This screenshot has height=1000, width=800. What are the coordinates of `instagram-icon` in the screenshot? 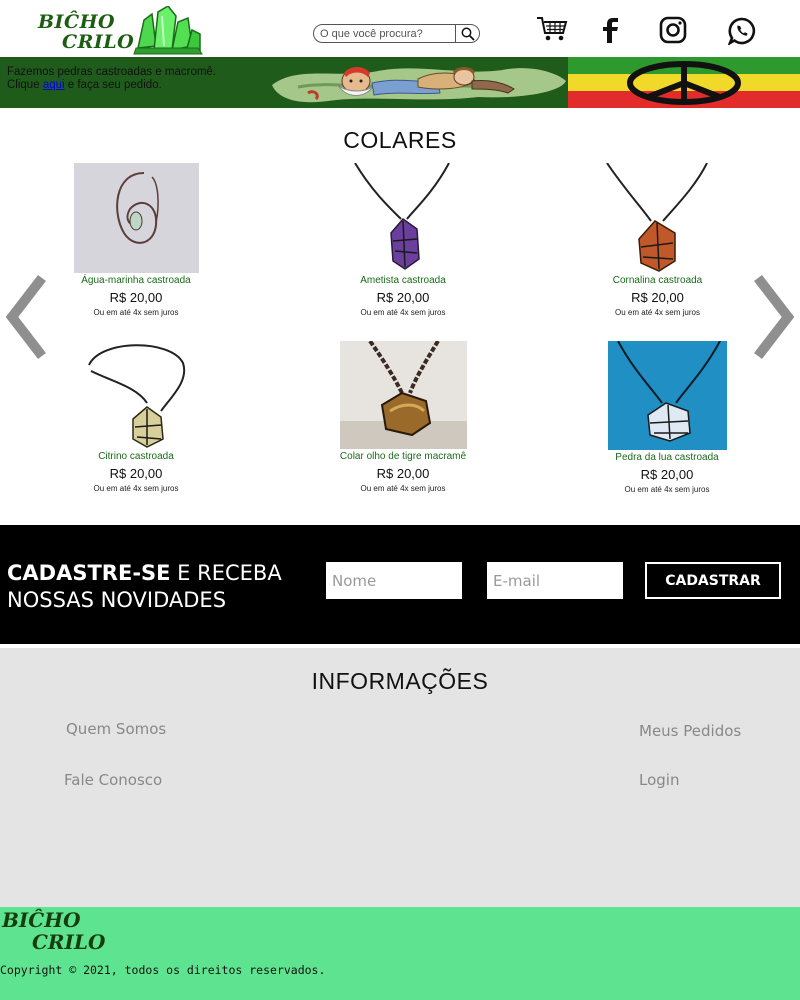 It's located at (673, 30).